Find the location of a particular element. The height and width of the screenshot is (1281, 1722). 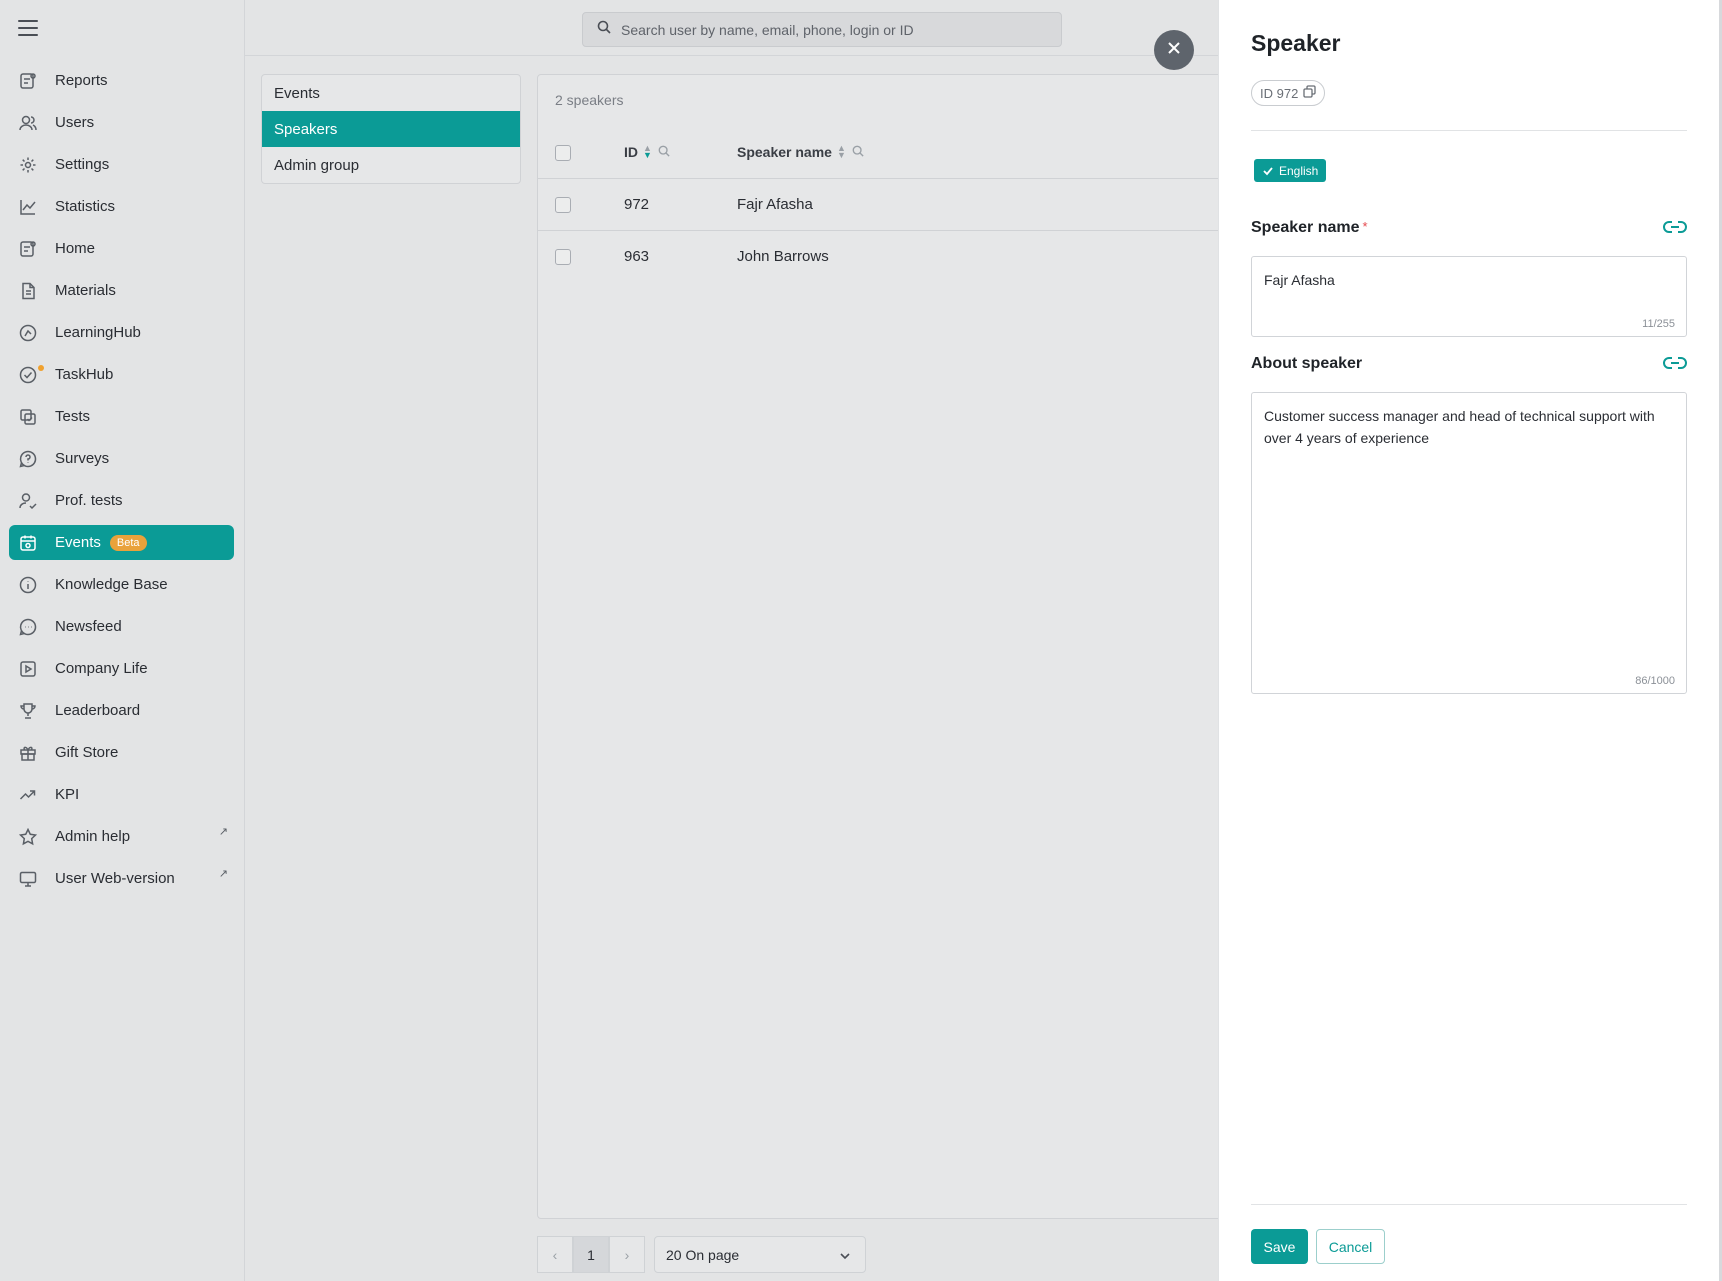

sidebar-item-settings: Settings is located at coordinates (121, 164).